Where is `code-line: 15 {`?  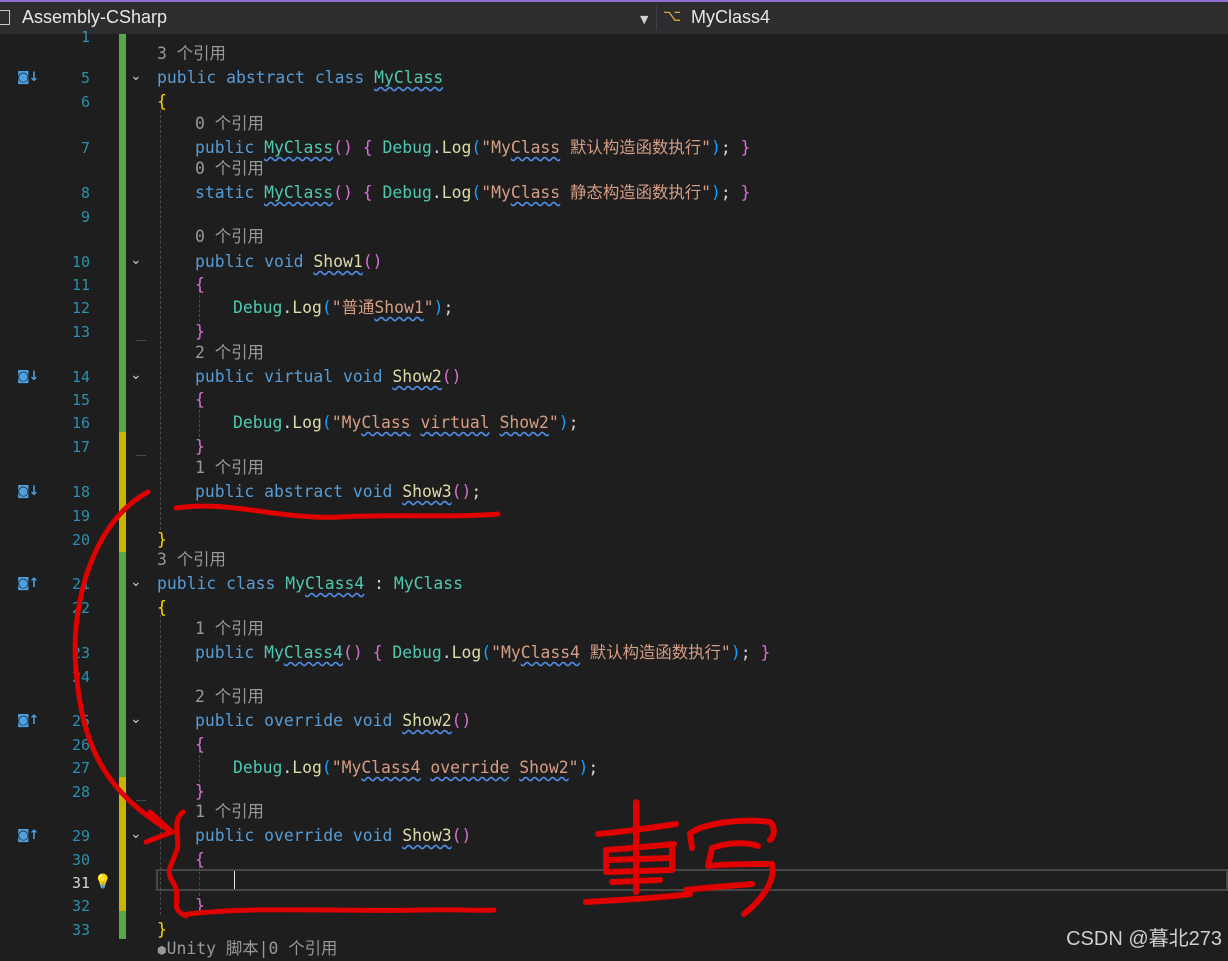 code-line: 15 { is located at coordinates (614, 399).